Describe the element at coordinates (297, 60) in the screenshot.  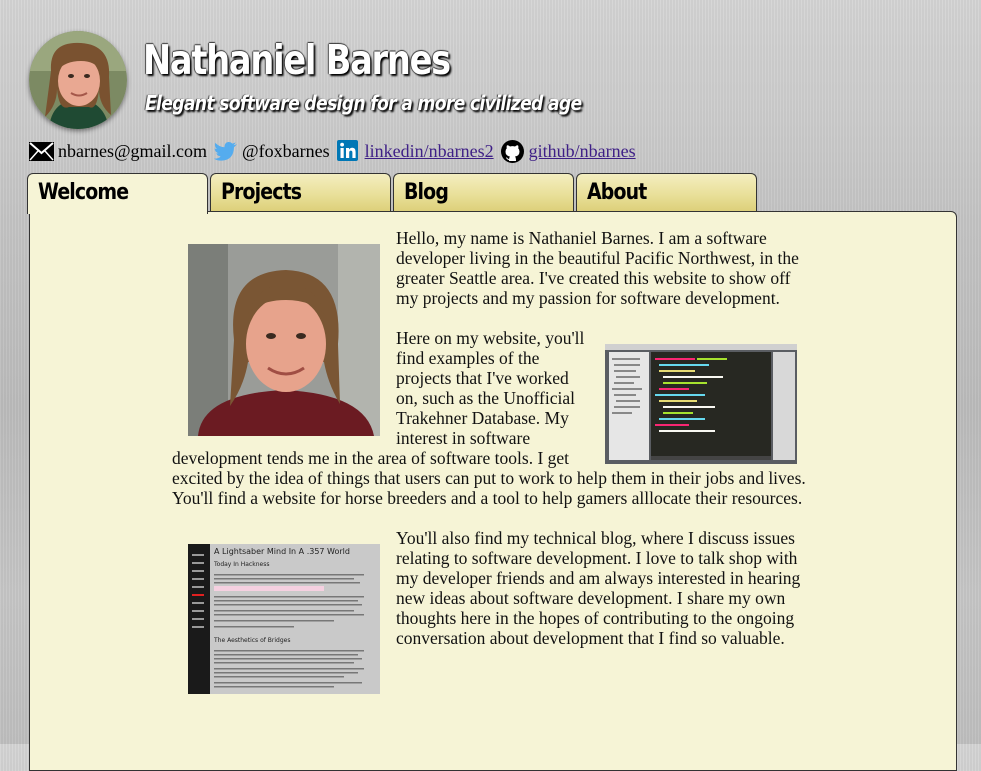
I see `site-title: Nathaniel Barnes` at that location.